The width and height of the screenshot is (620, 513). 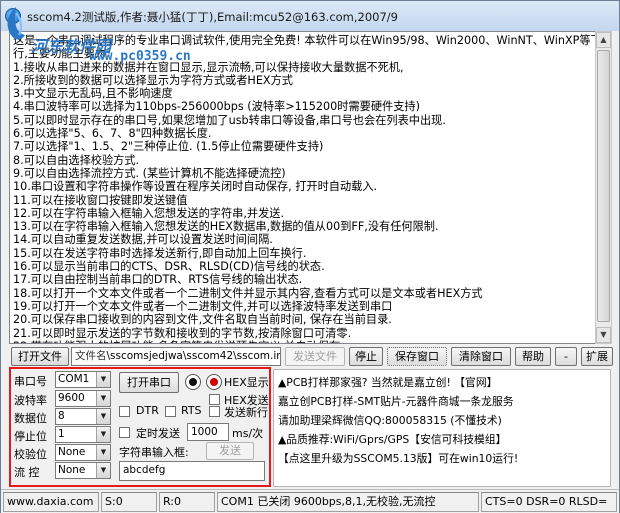 What do you see at coordinates (91, 356) in the screenshot?
I see `file-label: 文件名` at bounding box center [91, 356].